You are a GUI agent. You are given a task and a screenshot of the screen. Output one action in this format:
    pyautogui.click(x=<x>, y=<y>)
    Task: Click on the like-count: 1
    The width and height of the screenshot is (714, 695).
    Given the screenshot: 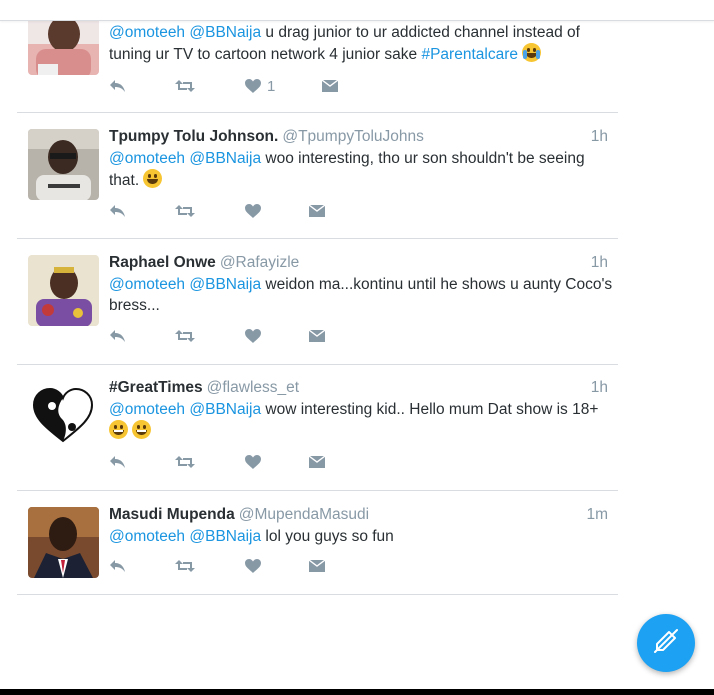 What is the action you would take?
    pyautogui.click(x=271, y=86)
    